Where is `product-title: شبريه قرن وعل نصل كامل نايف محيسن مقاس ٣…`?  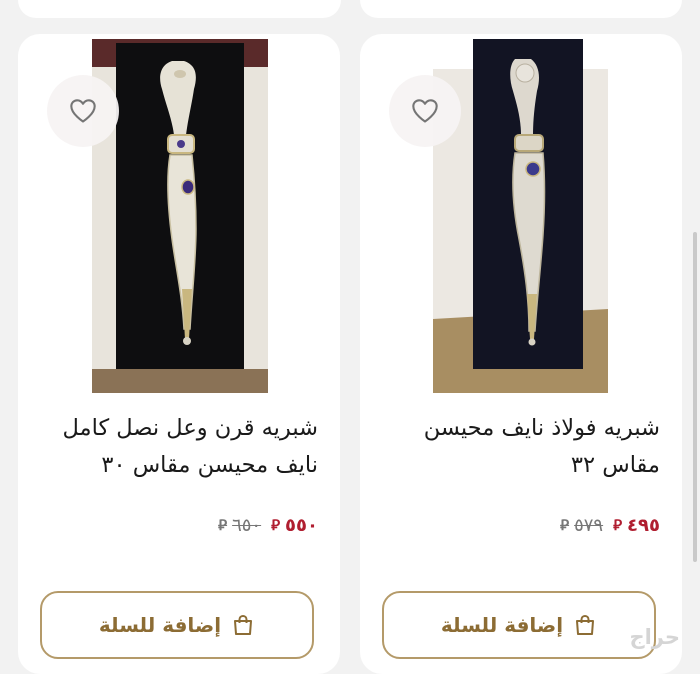 product-title: شبريه قرن وعل نصل كامل نايف محيسن مقاس ٣… is located at coordinates (176, 447).